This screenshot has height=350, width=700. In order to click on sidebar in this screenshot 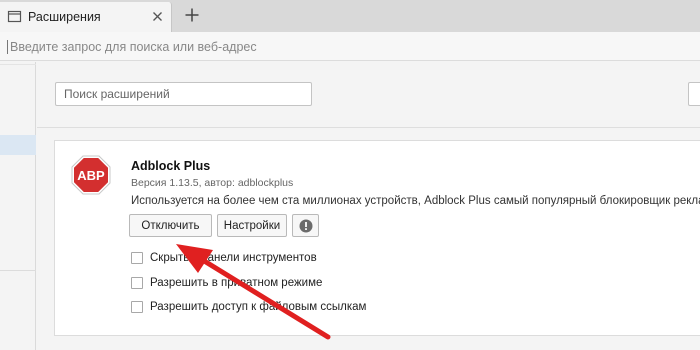, I will do `click(18, 206)`.